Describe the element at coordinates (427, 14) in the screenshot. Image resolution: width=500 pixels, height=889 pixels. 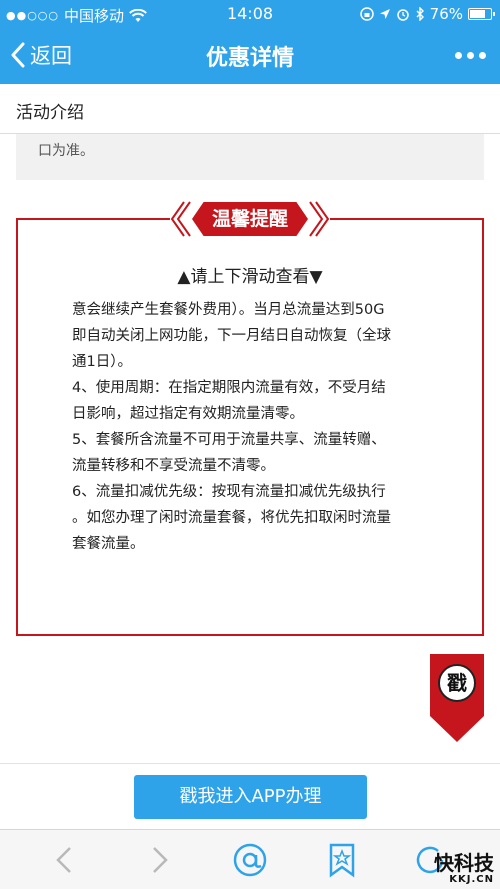
I see `status-right: 76%` at that location.